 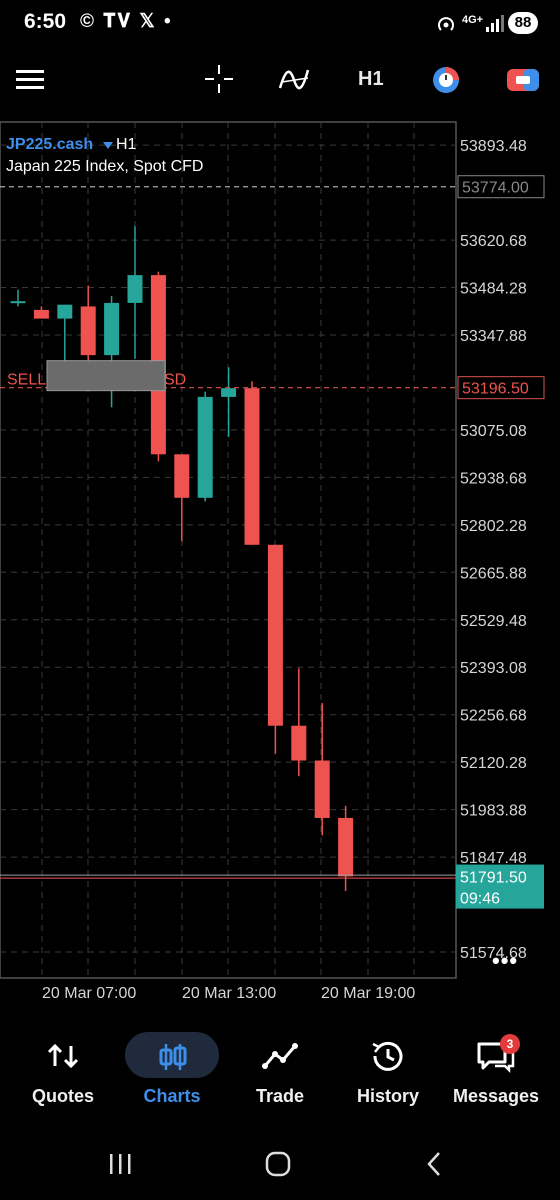 What do you see at coordinates (368, 993) in the screenshot?
I see `time-axis-label: 20 Mar 19:00` at bounding box center [368, 993].